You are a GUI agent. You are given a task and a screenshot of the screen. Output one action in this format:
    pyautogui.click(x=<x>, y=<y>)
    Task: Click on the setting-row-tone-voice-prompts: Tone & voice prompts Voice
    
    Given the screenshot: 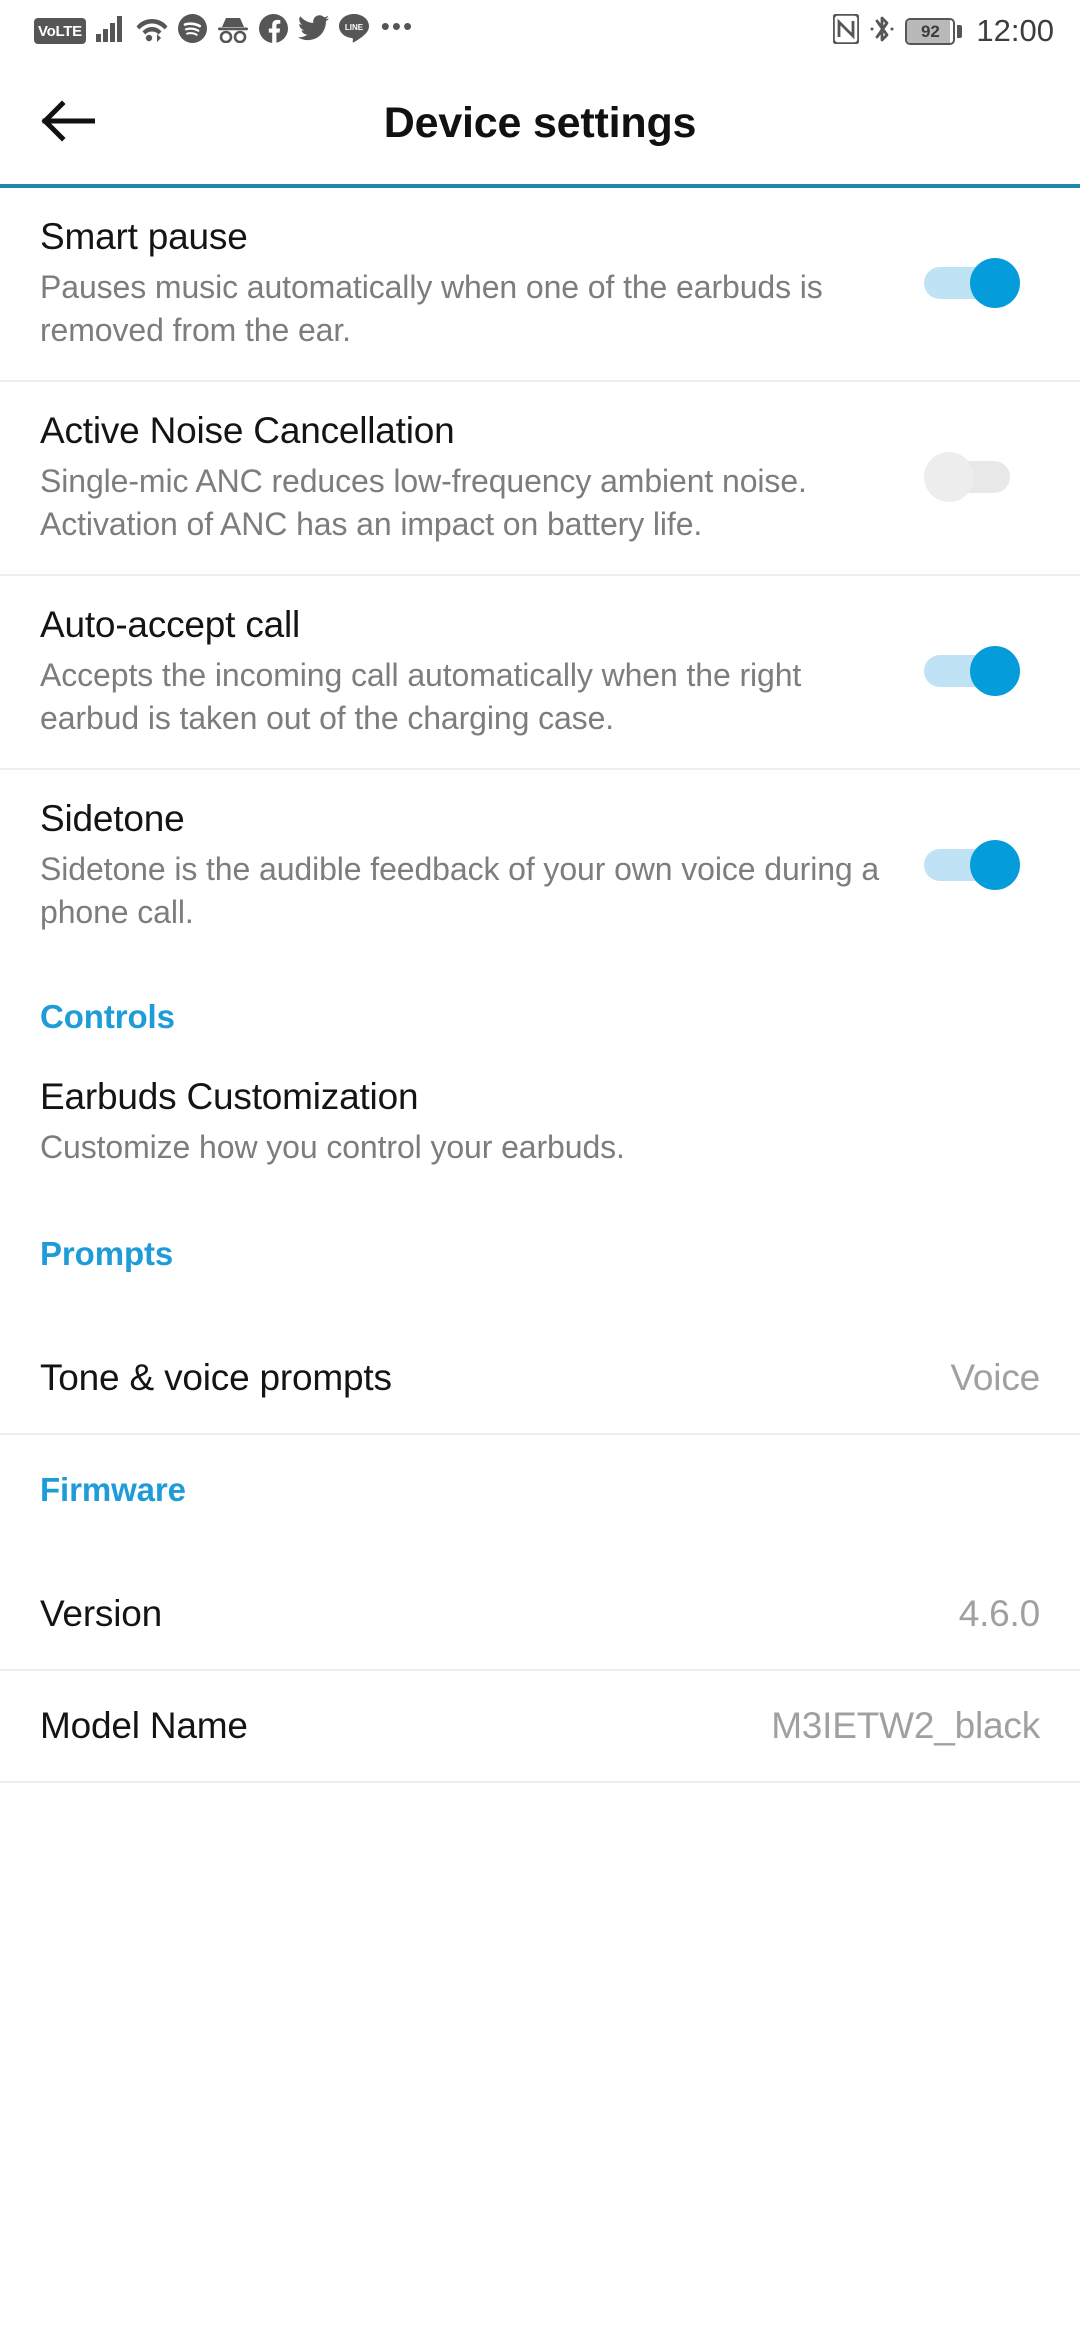 What is the action you would take?
    pyautogui.click(x=540, y=1379)
    